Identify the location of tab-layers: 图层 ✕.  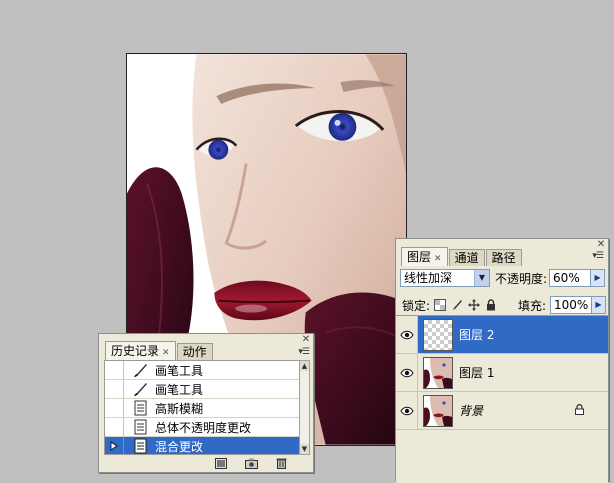
(424, 256).